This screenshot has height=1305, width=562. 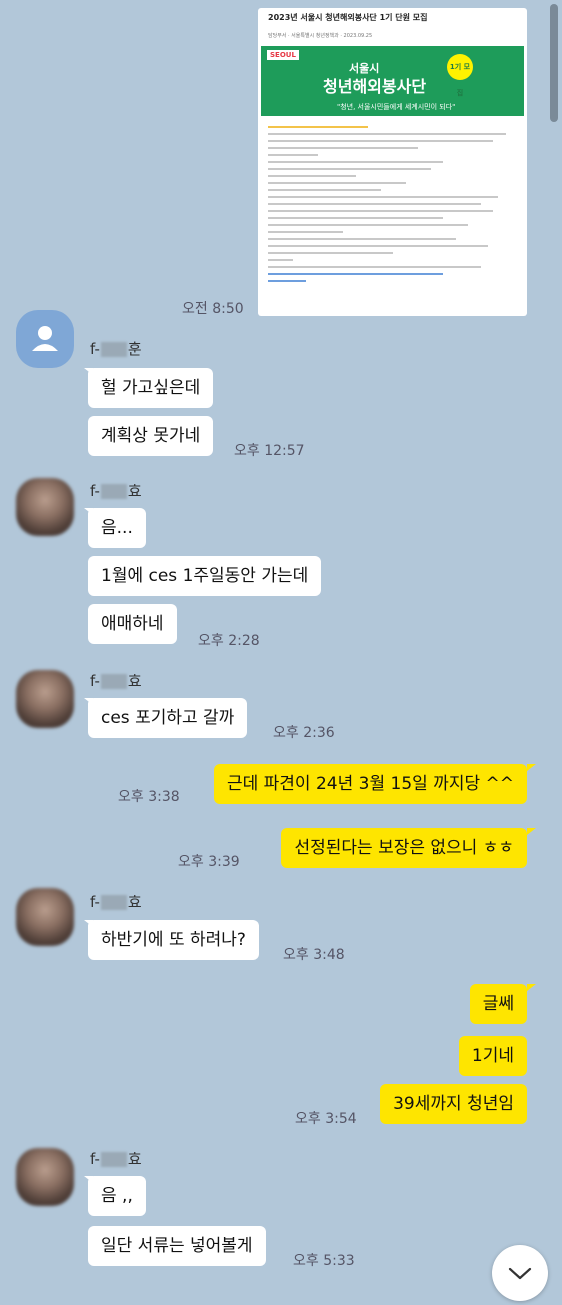 I want to click on image-doc-body, so click(x=393, y=204).